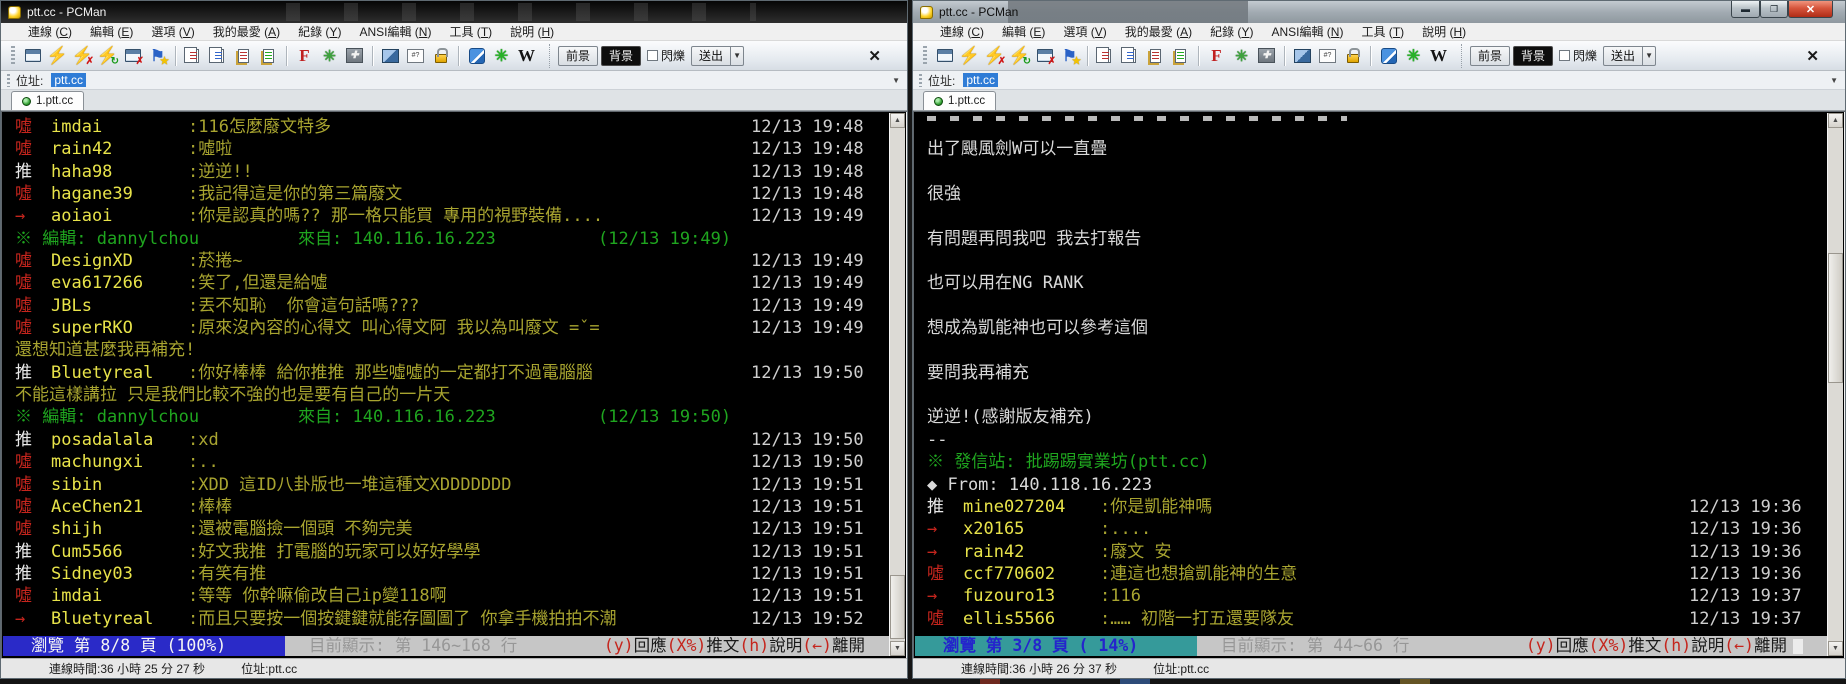  I want to click on comment-timestamp: 12/13 19:50, so click(807, 372).